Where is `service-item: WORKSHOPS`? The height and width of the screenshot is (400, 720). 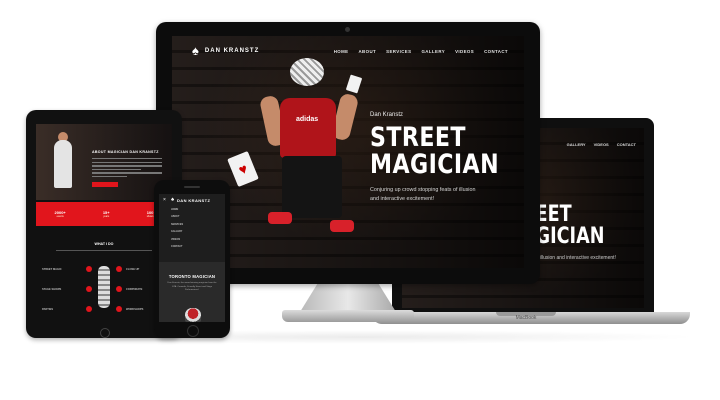
service-item: WORKSHOPS is located at coordinates (134, 309).